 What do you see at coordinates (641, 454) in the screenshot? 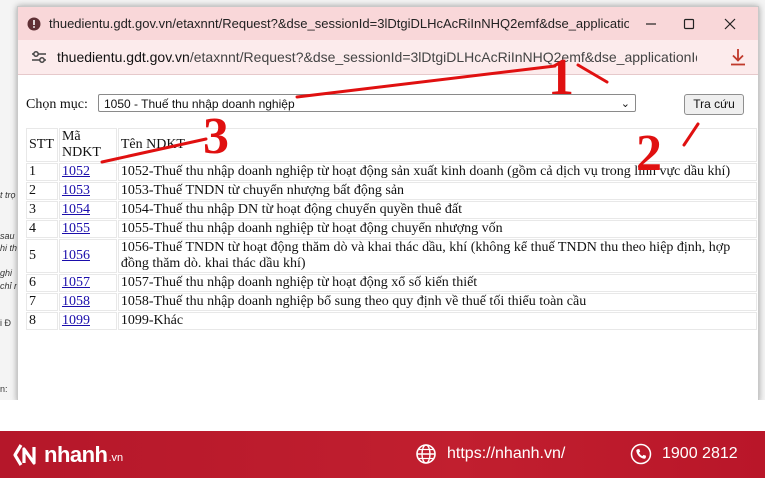
I see `phone-icon` at bounding box center [641, 454].